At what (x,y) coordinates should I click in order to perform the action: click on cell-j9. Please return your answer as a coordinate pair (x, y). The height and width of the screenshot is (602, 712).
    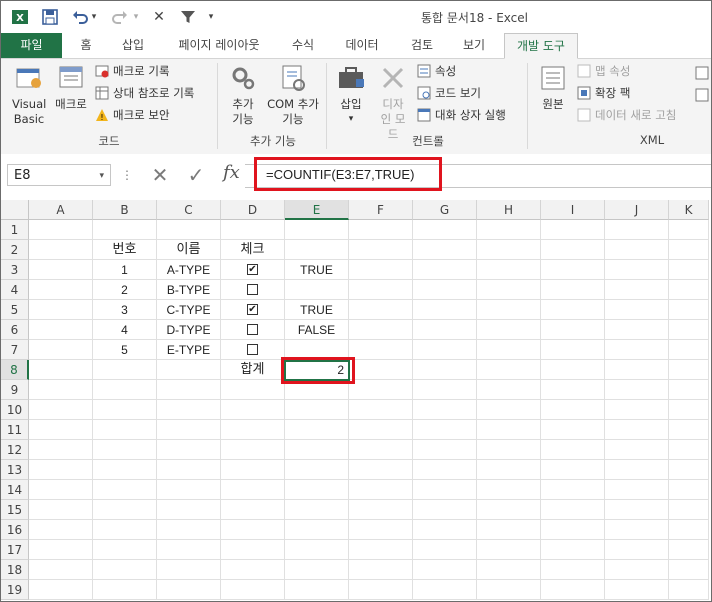
    Looking at the image, I should click on (637, 390).